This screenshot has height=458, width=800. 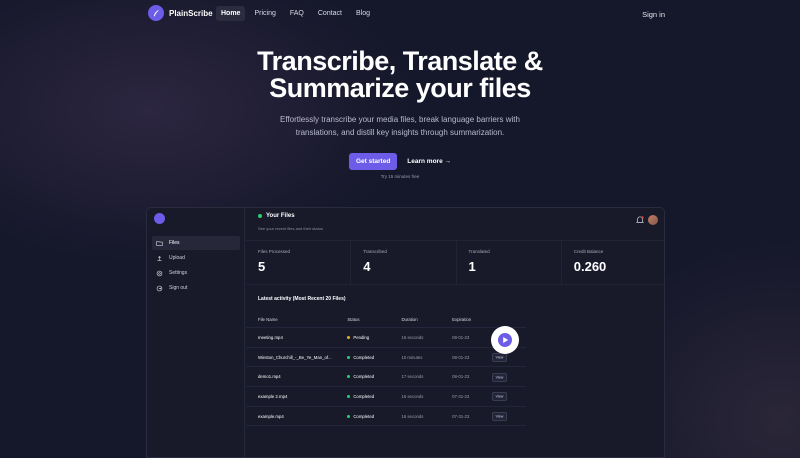 I want to click on nav-contact: Contact, so click(x=330, y=13).